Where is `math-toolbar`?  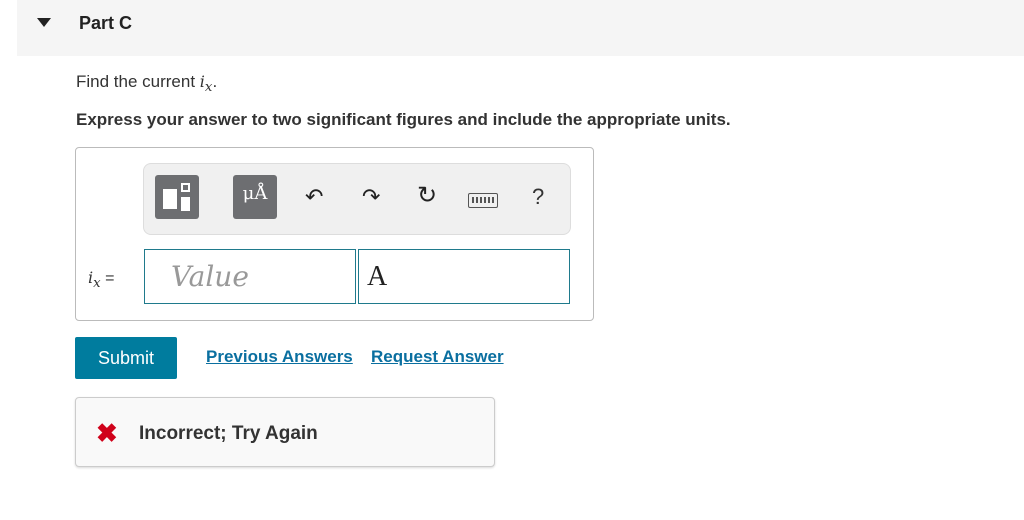 math-toolbar is located at coordinates (357, 199).